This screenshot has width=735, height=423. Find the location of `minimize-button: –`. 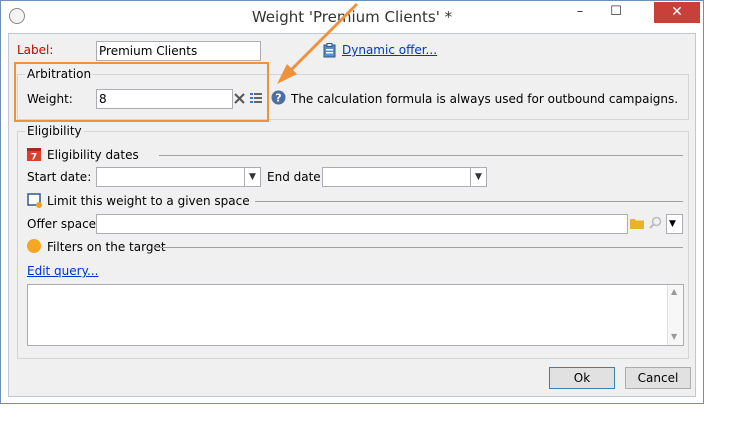

minimize-button: – is located at coordinates (580, 12).